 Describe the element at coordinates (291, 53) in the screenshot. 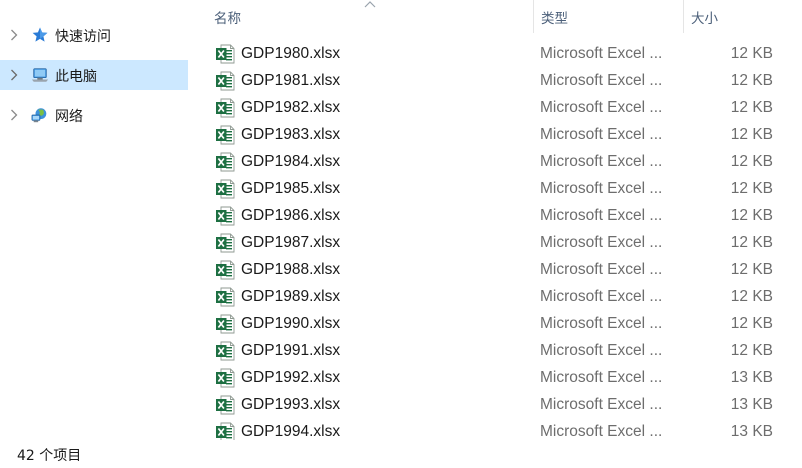

I see `file-name: GDP1980.xlsx` at that location.